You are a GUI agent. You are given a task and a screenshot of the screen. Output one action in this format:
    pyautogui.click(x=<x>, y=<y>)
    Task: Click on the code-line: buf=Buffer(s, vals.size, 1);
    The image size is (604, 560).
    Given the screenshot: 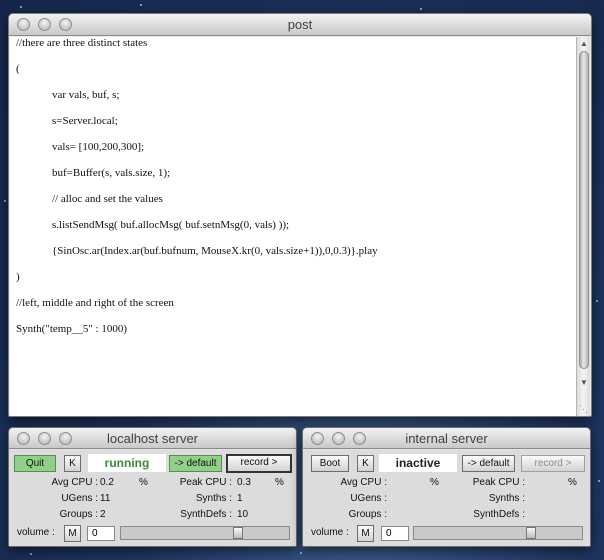 What is the action you would take?
    pyautogui.click(x=111, y=173)
    